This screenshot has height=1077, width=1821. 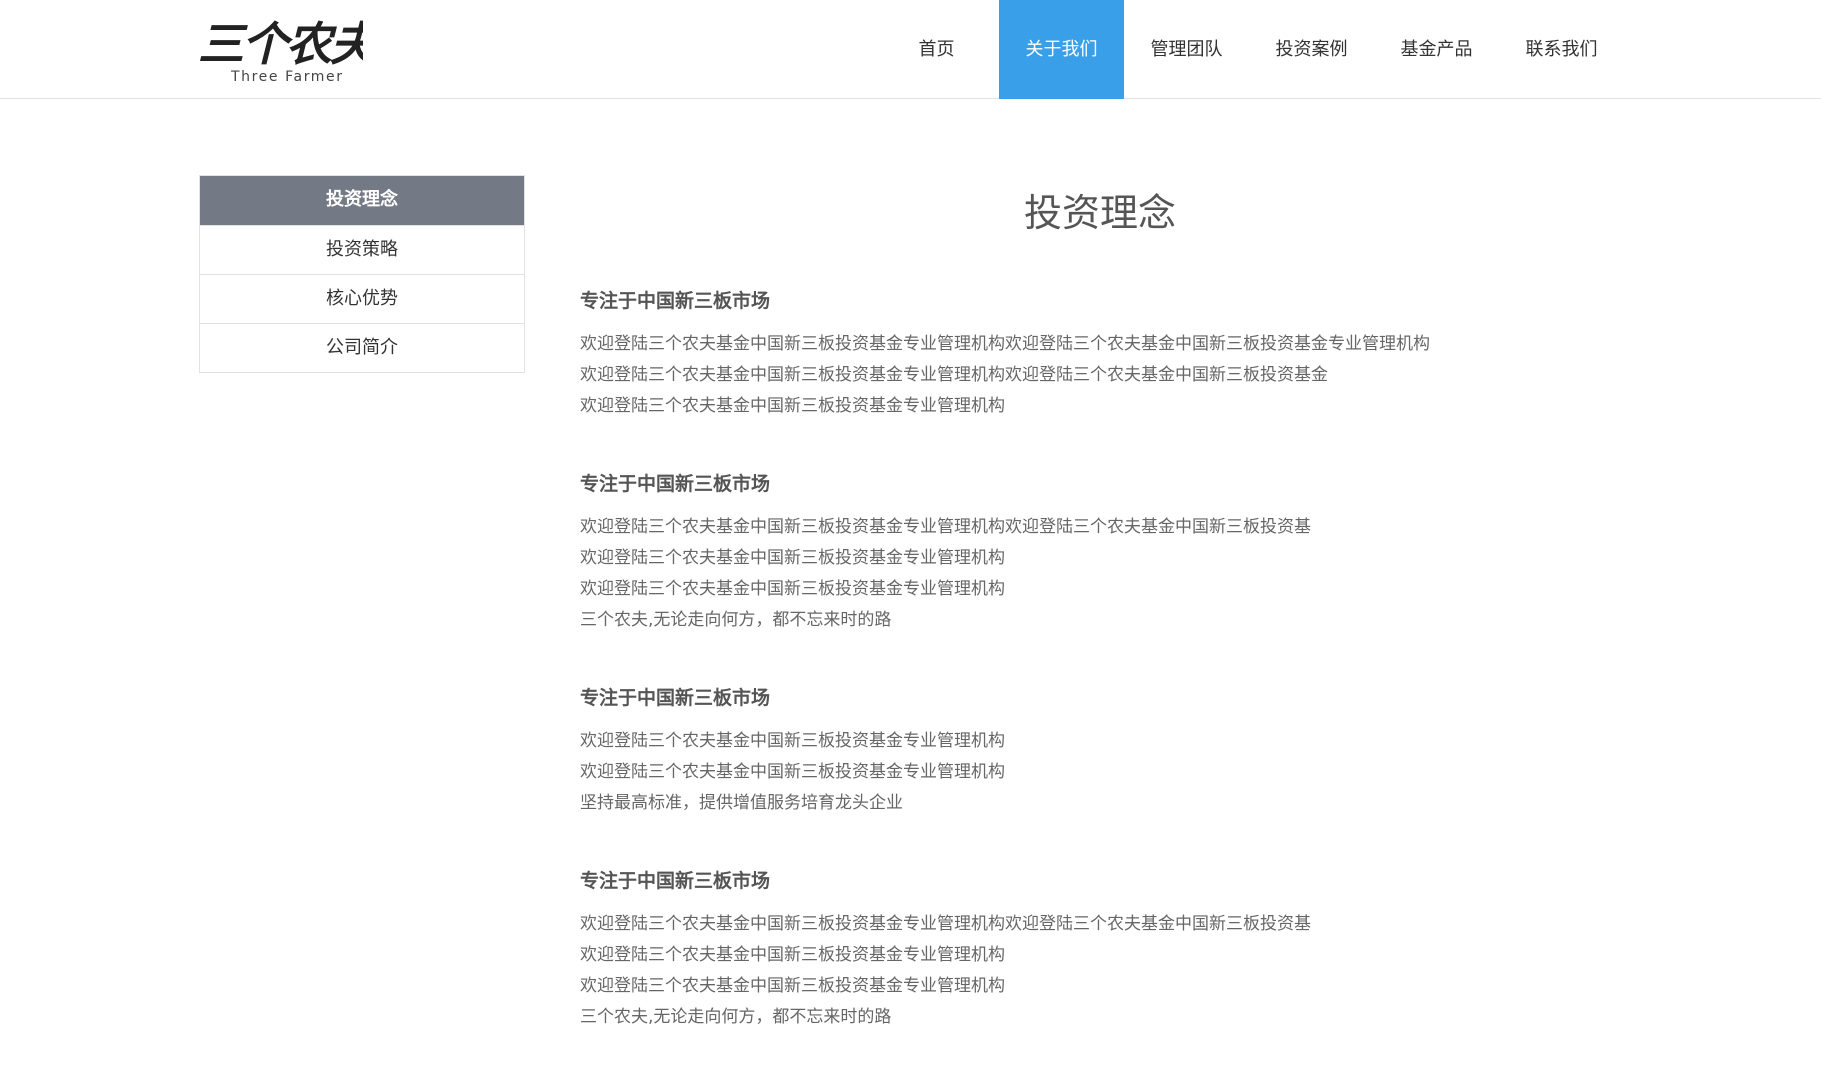 What do you see at coordinates (936, 49) in the screenshot?
I see `nav-item-home: 首页` at bounding box center [936, 49].